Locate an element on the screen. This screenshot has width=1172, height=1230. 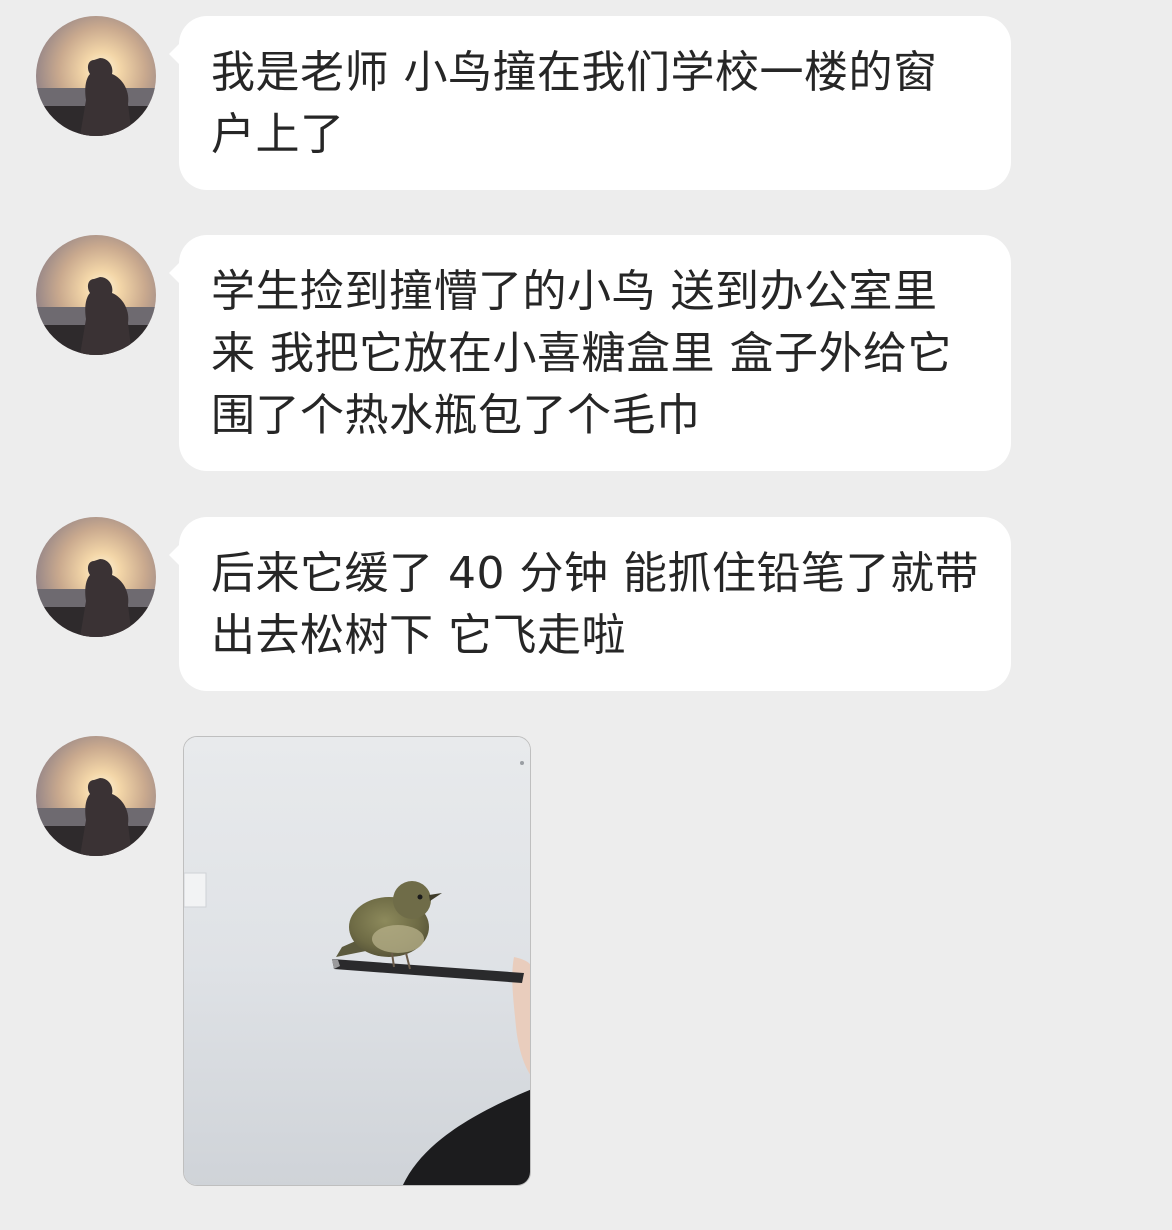
message-bubble: 我是老师 小鸟撞在我们学校一楼的窗户上了 is located at coordinates (590, 103).